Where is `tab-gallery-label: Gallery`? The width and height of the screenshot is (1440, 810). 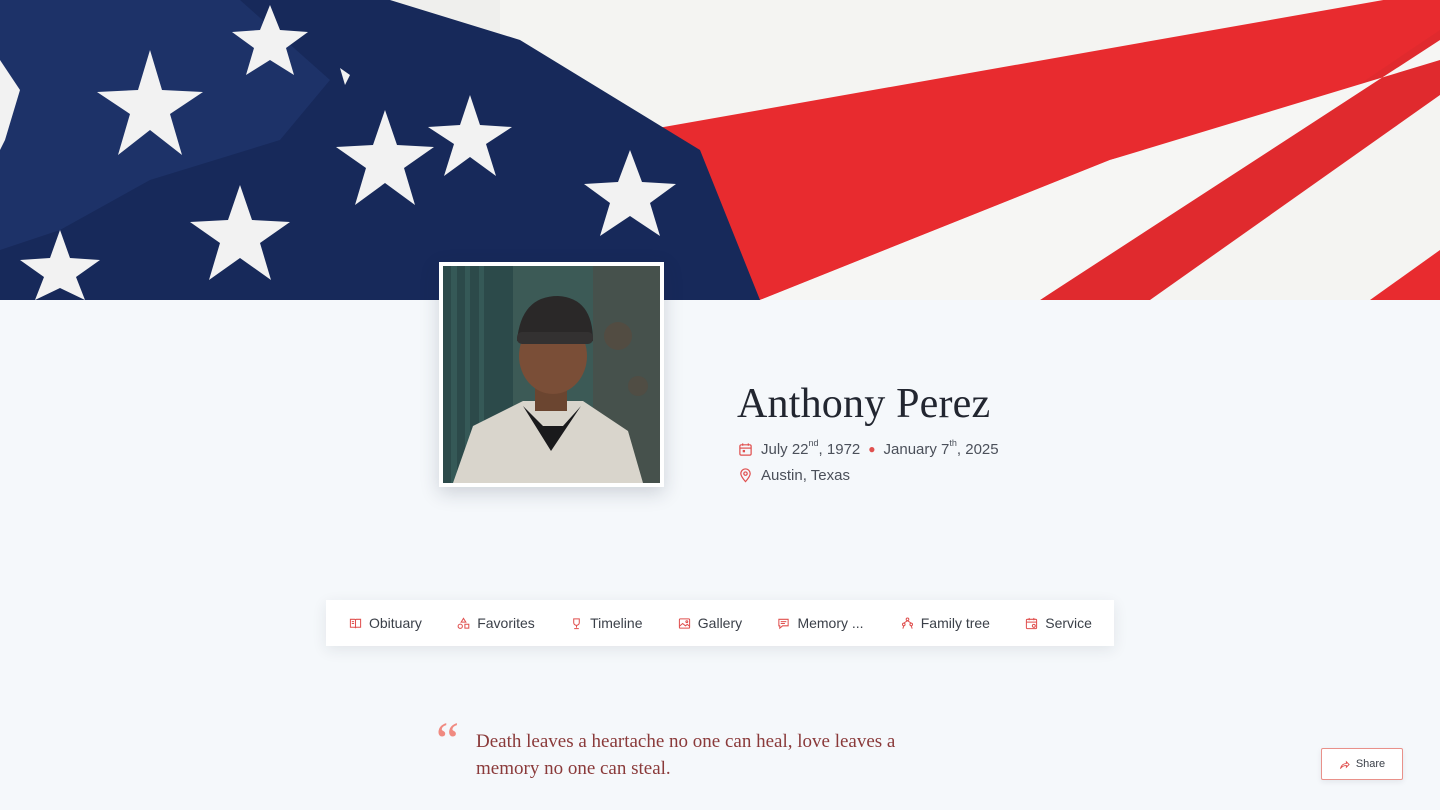 tab-gallery-label: Gallery is located at coordinates (720, 623).